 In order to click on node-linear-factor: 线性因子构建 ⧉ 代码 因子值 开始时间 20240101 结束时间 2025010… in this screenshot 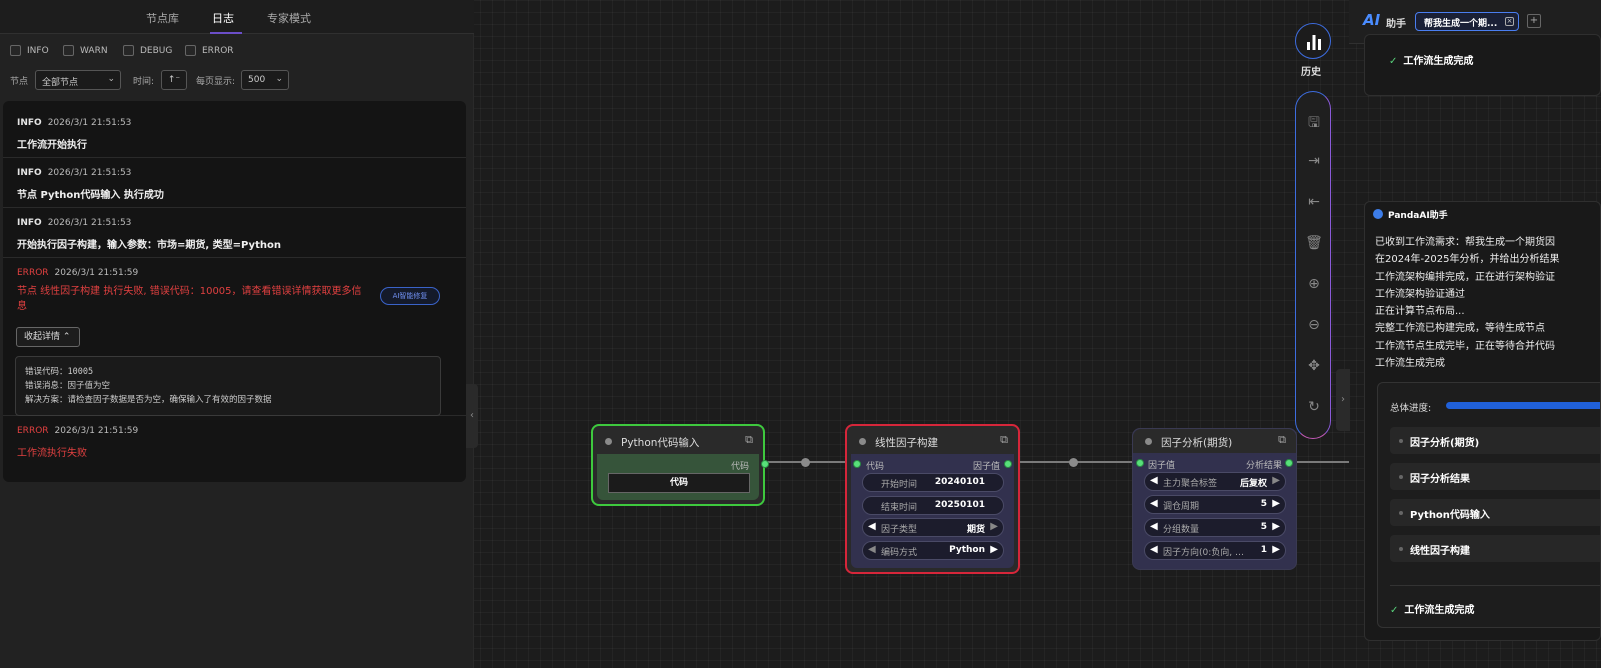, I will do `click(932, 499)`.